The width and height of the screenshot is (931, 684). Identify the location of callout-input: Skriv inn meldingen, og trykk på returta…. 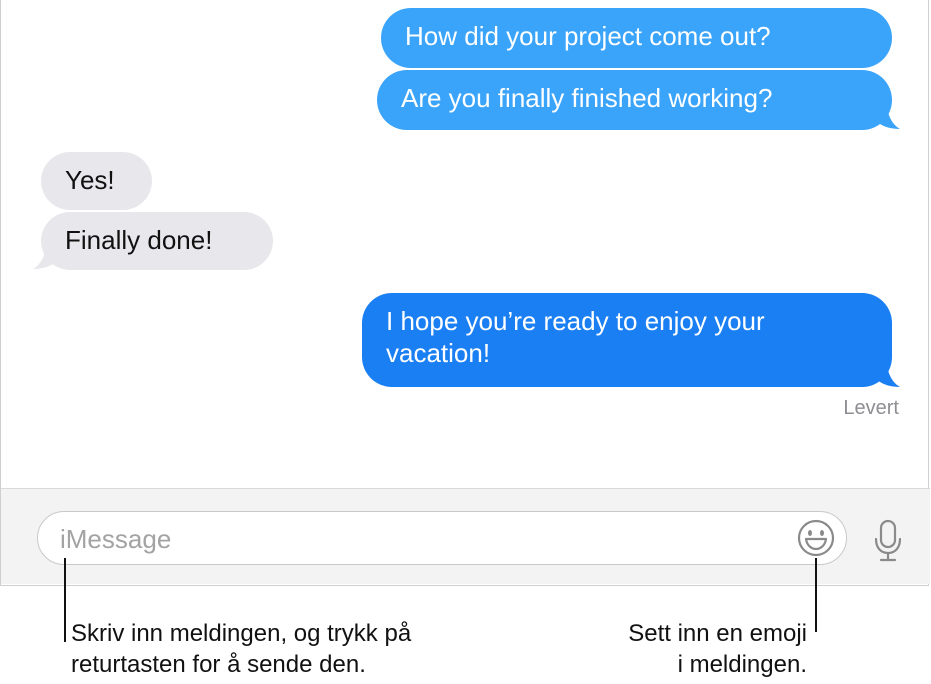
(241, 649).